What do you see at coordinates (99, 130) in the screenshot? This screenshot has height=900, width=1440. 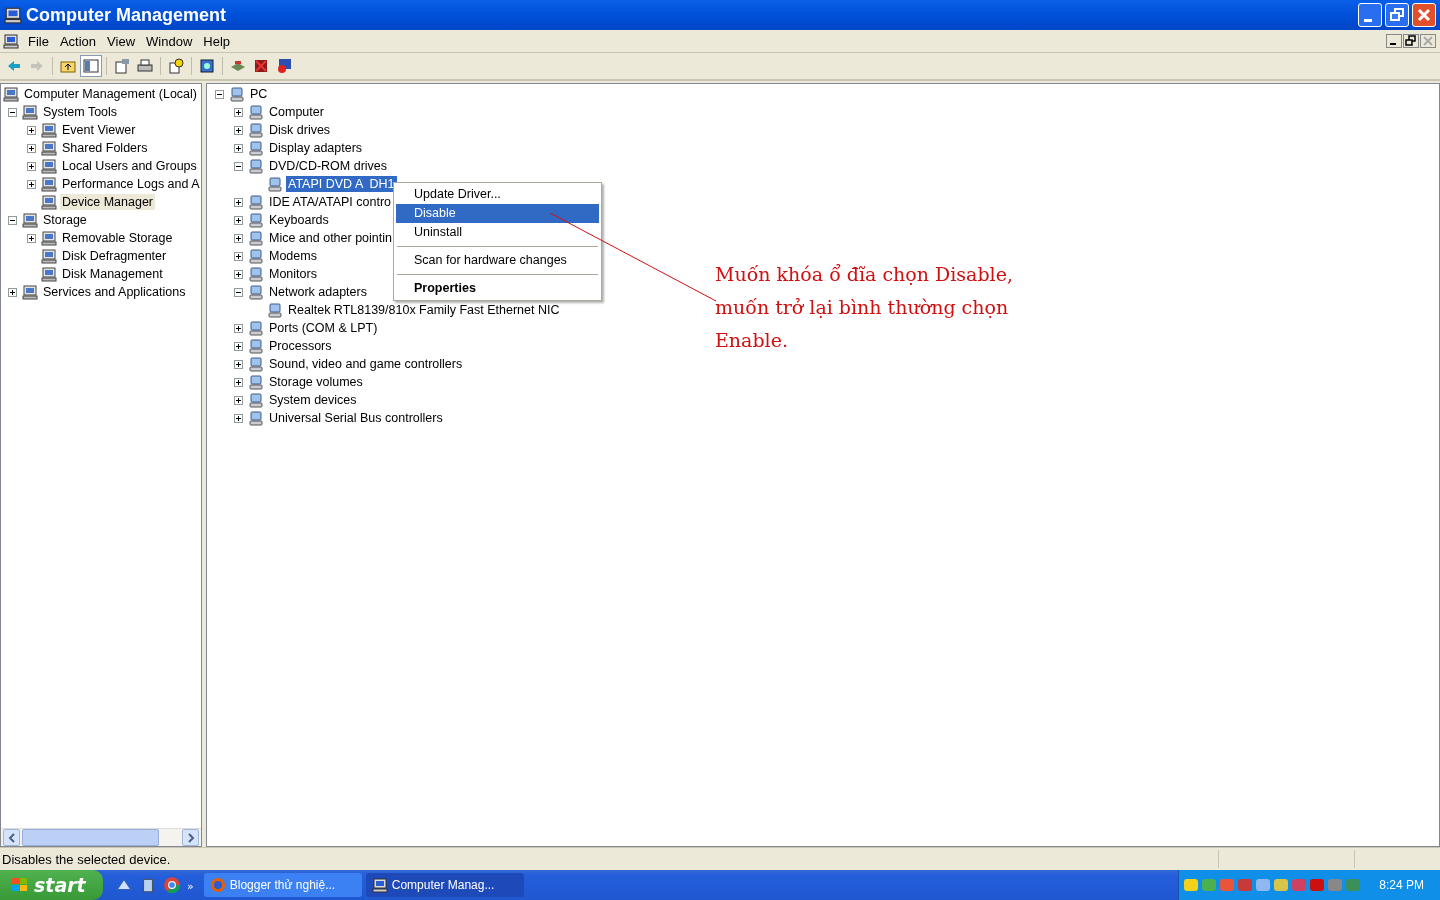 I see `tree-item: Event Viewer` at bounding box center [99, 130].